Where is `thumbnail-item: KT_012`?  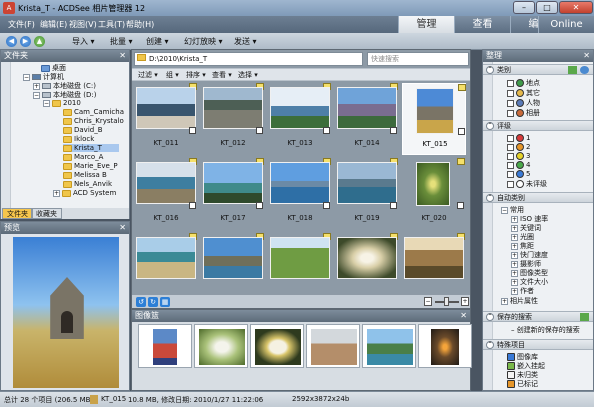 thumbnail-item: KT_012 is located at coordinates (233, 119).